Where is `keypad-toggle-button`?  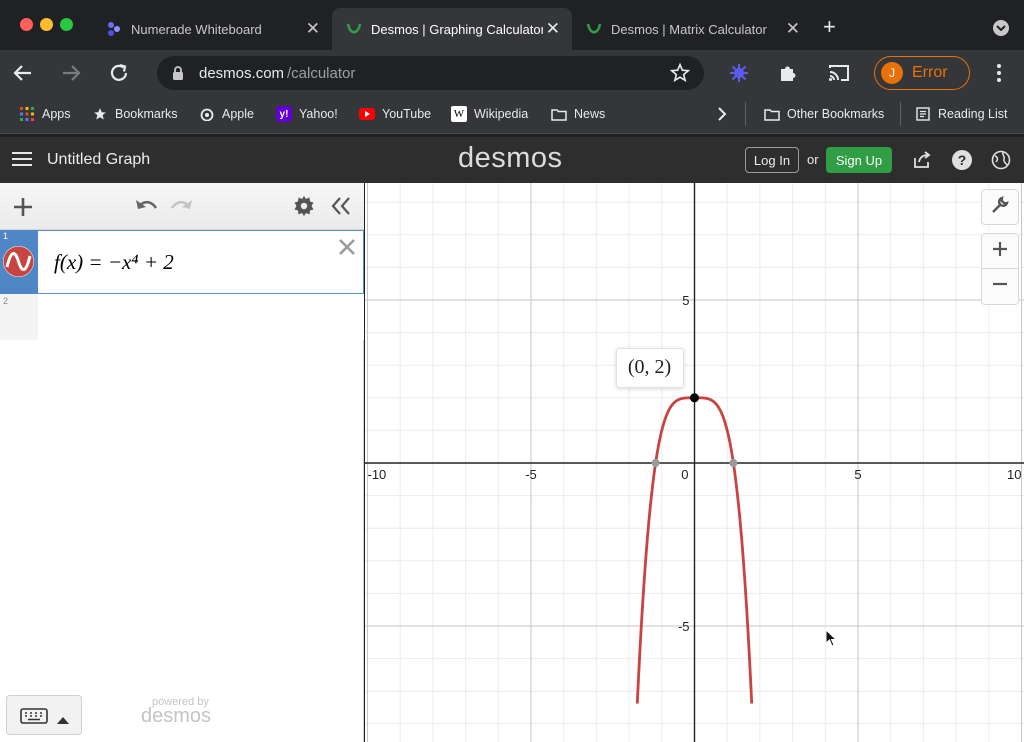 keypad-toggle-button is located at coordinates (44, 715).